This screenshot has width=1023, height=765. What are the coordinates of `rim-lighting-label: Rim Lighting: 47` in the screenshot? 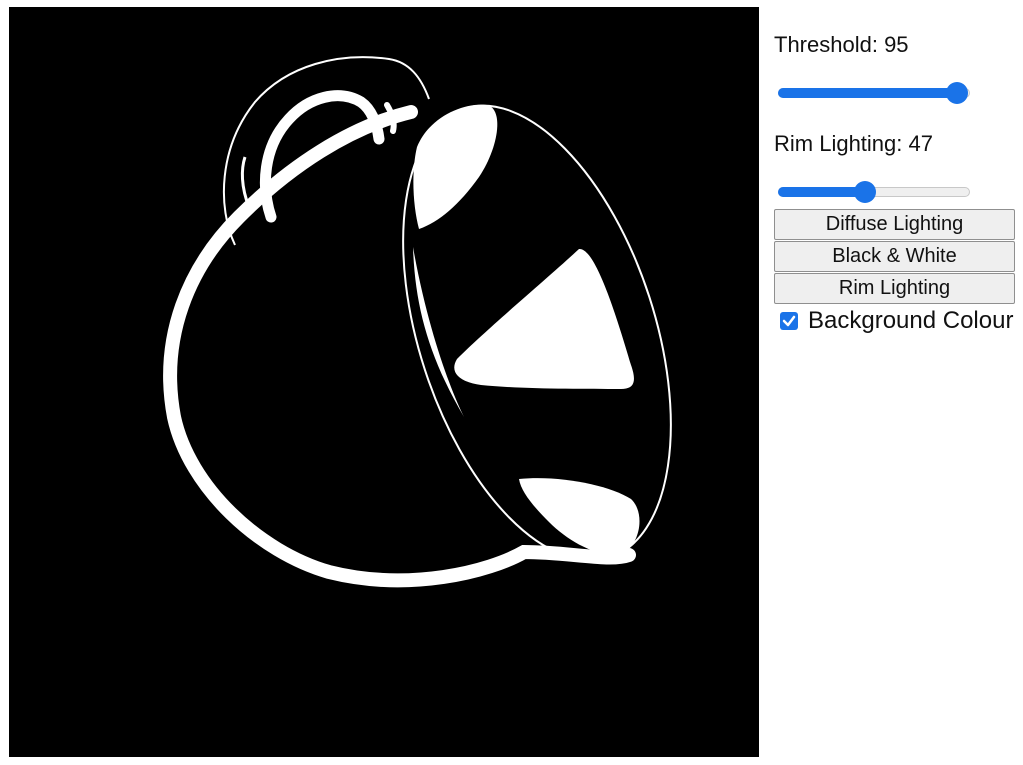 It's located at (896, 144).